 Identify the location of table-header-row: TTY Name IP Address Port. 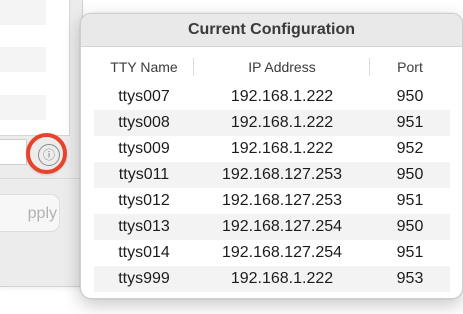
(272, 67).